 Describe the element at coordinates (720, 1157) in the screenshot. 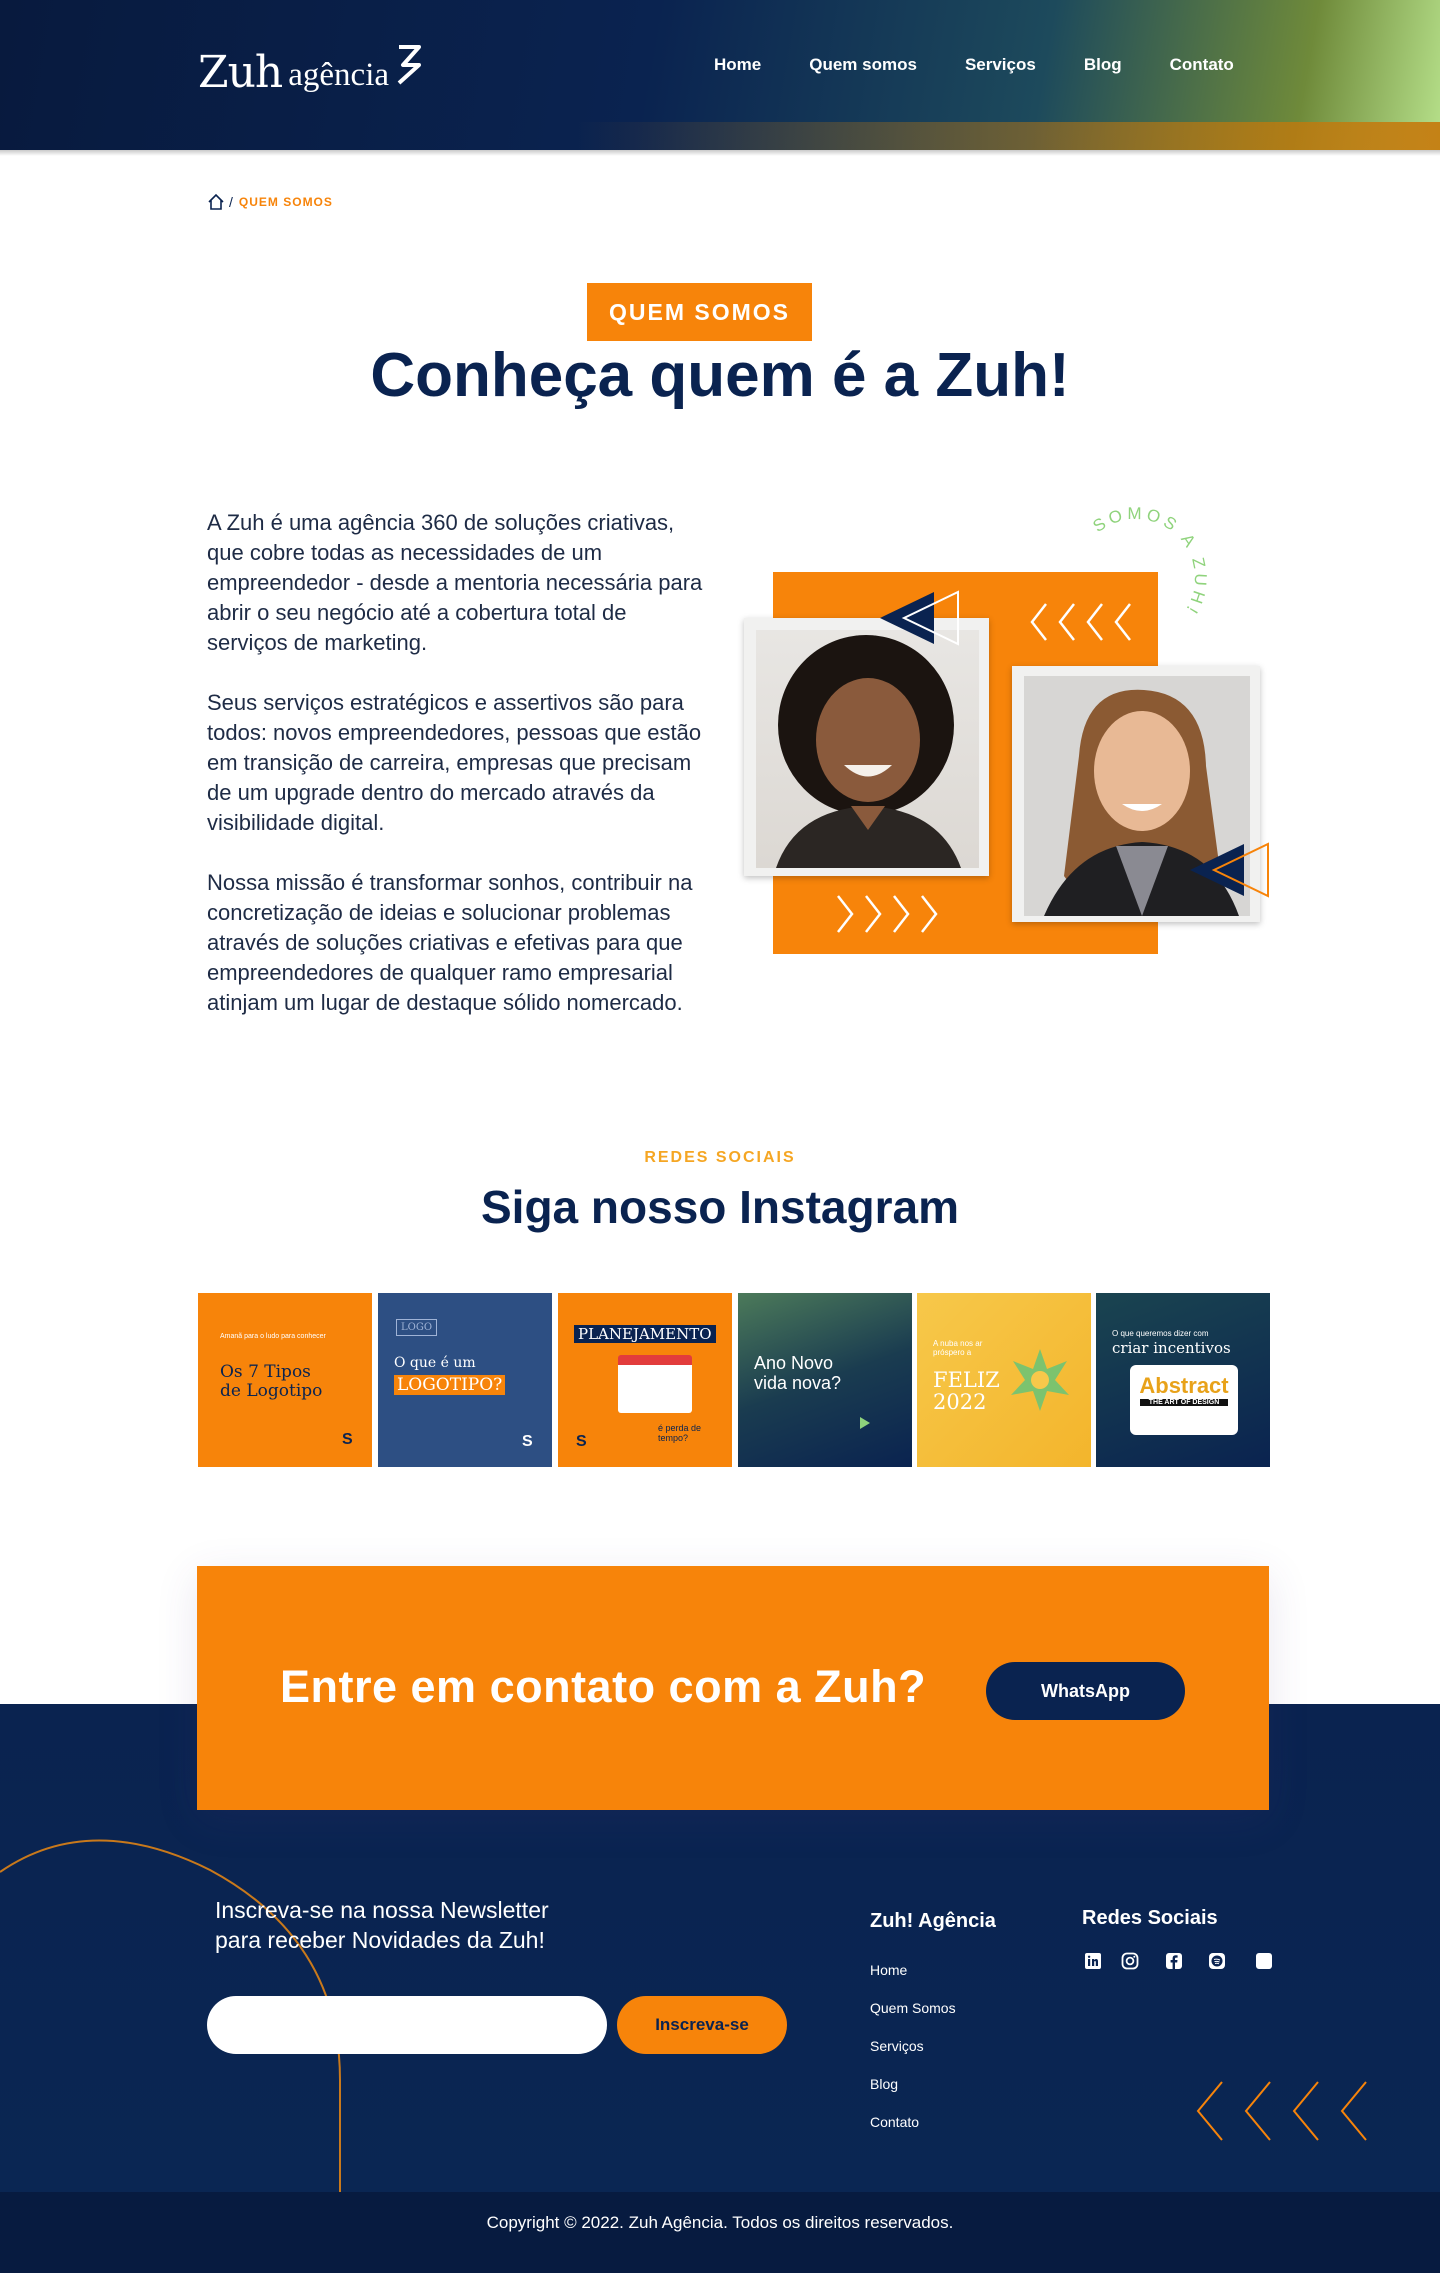

I see `instagram-kicker: REDES SOCIAIS` at that location.